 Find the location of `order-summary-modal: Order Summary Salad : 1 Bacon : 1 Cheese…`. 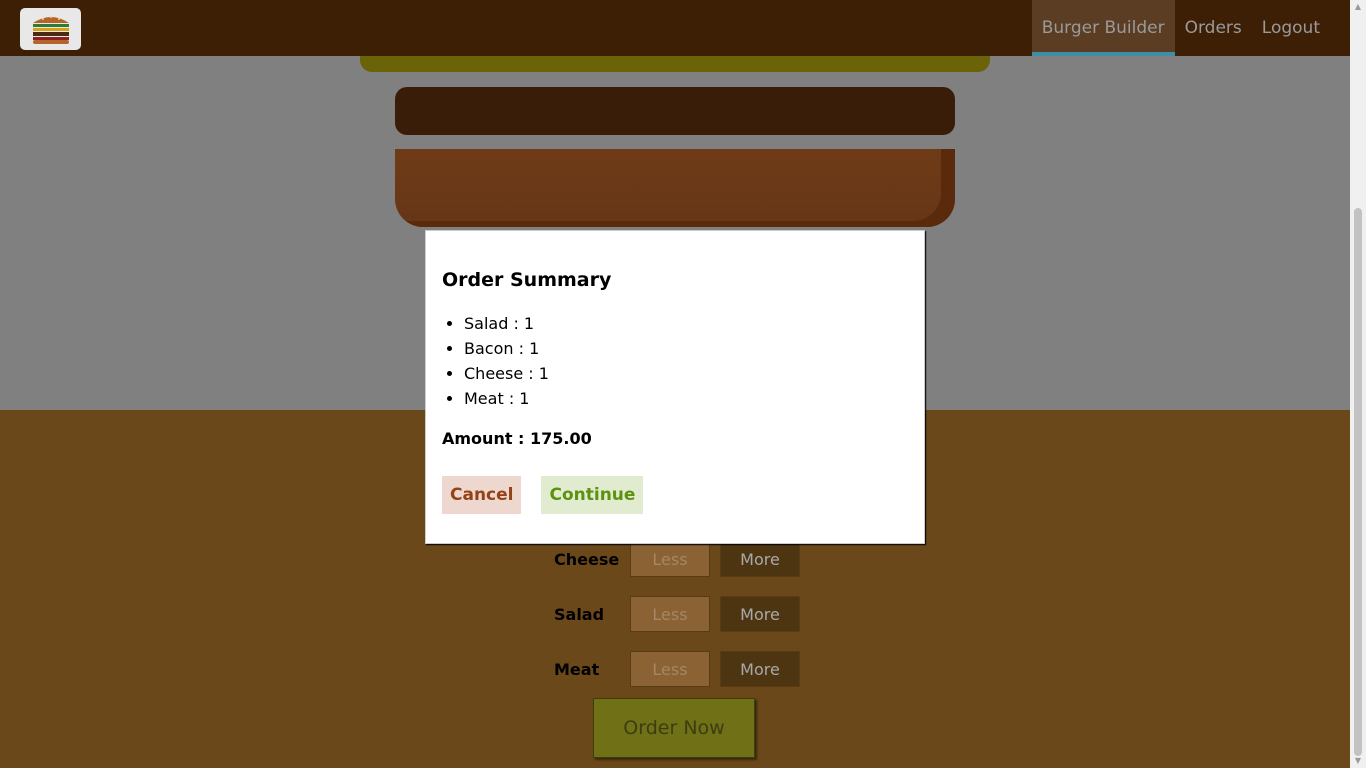

order-summary-modal: Order Summary Salad : 1 Bacon : 1 Cheese… is located at coordinates (675, 387).